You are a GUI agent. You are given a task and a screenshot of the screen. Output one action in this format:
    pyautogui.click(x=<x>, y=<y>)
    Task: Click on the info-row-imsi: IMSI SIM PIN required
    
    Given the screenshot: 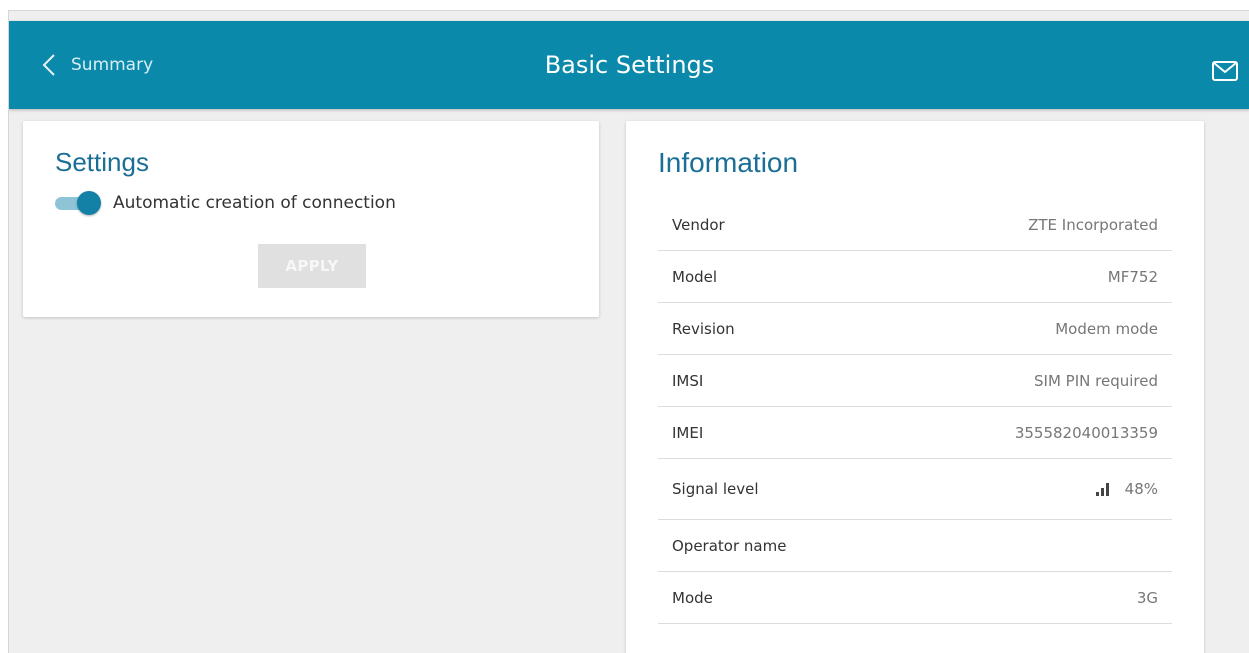 What is the action you would take?
    pyautogui.click(x=915, y=381)
    